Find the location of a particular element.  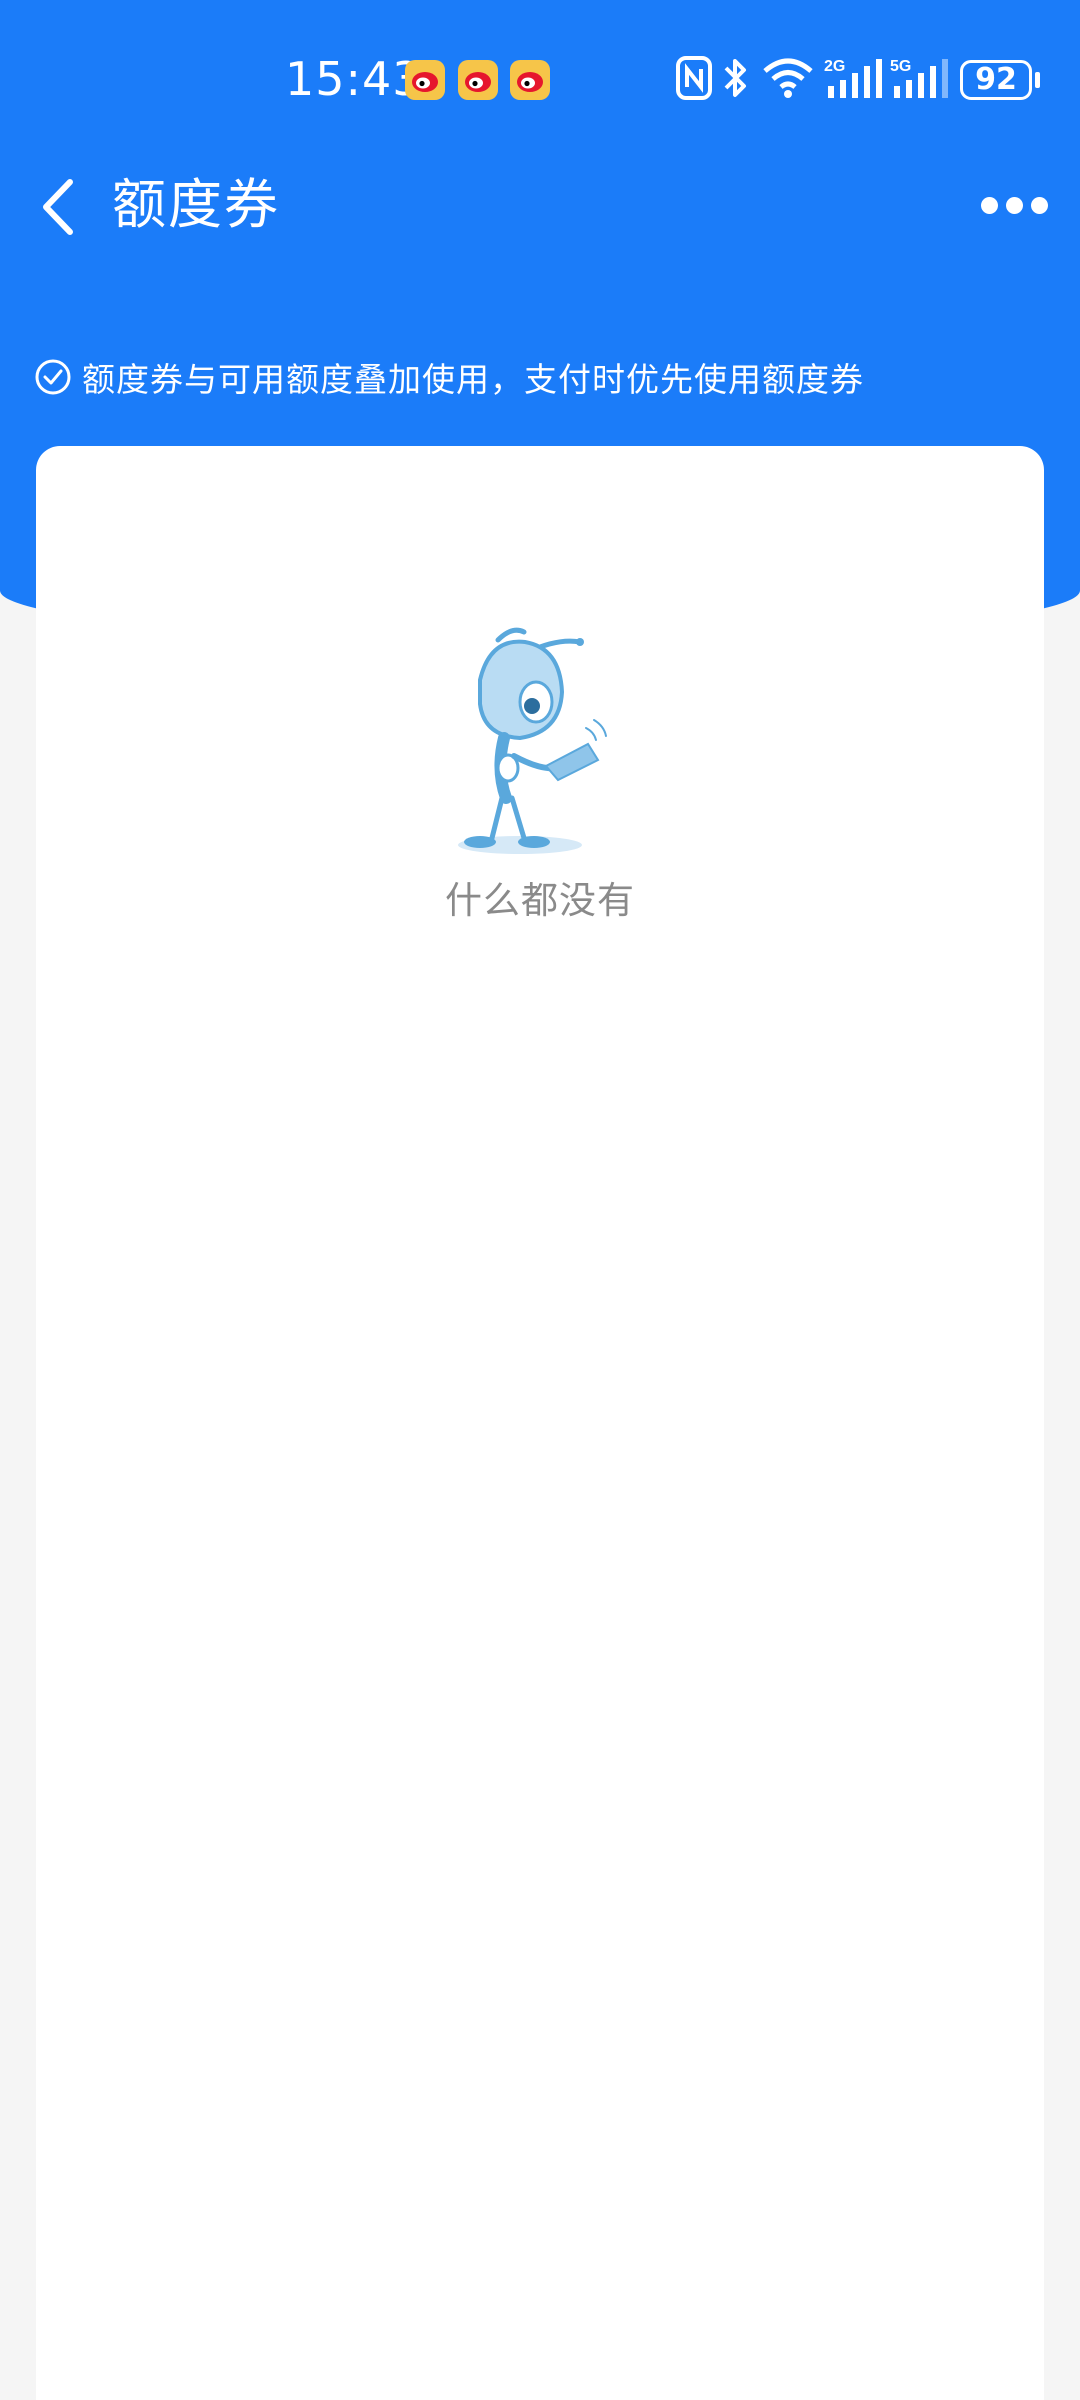

page-title: 额度券 is located at coordinates (196, 204).